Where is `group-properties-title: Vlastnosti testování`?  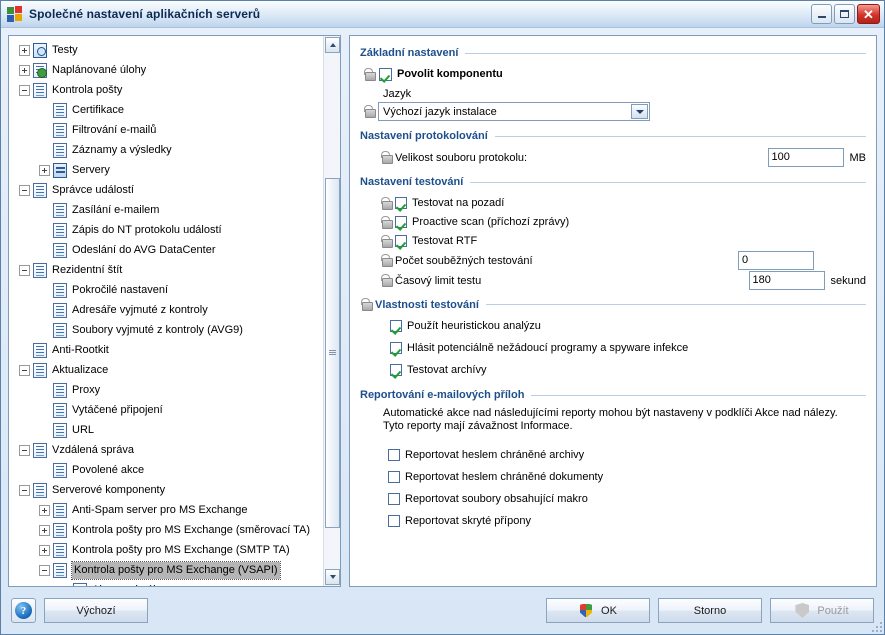
group-properties-title: Vlastnosti testování is located at coordinates (427, 304).